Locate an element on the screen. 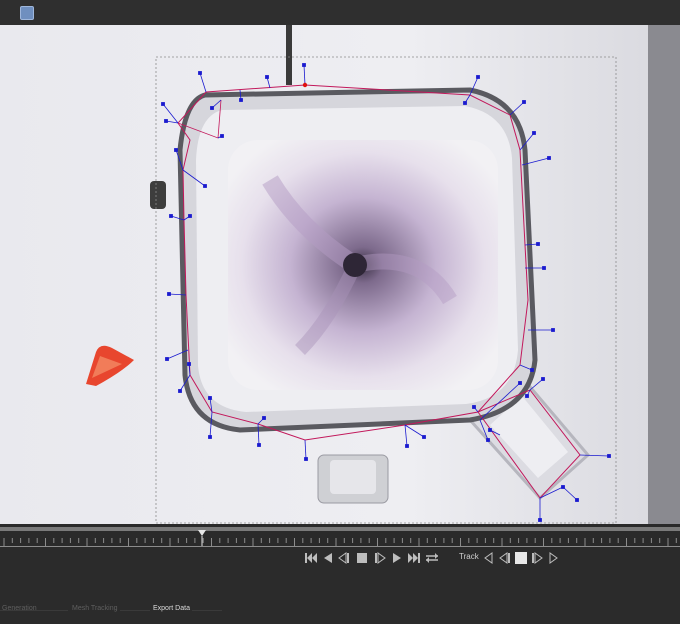  track-forward-icon is located at coordinates (553, 558).